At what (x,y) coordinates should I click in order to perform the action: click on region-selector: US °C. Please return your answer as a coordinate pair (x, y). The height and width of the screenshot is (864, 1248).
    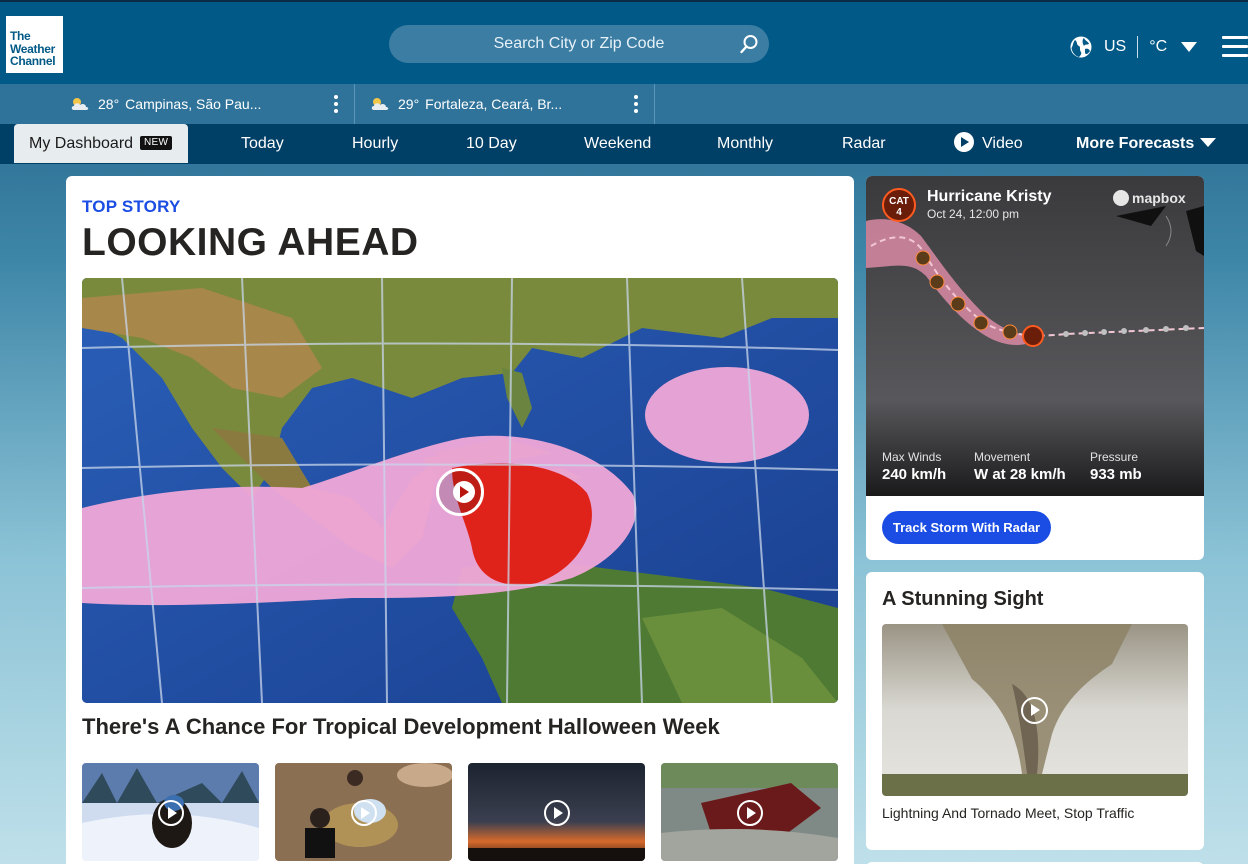
    Looking at the image, I should click on (1134, 47).